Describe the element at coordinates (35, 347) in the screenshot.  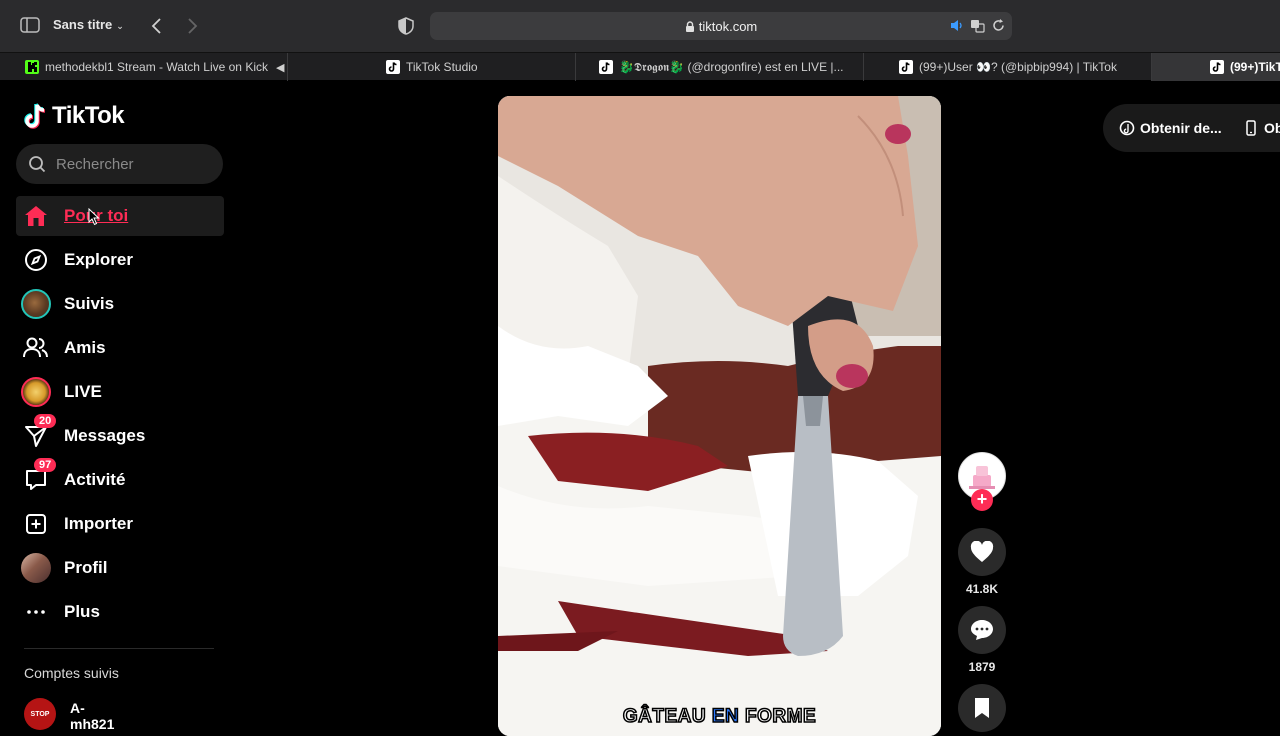
I see `friends-icon` at that location.